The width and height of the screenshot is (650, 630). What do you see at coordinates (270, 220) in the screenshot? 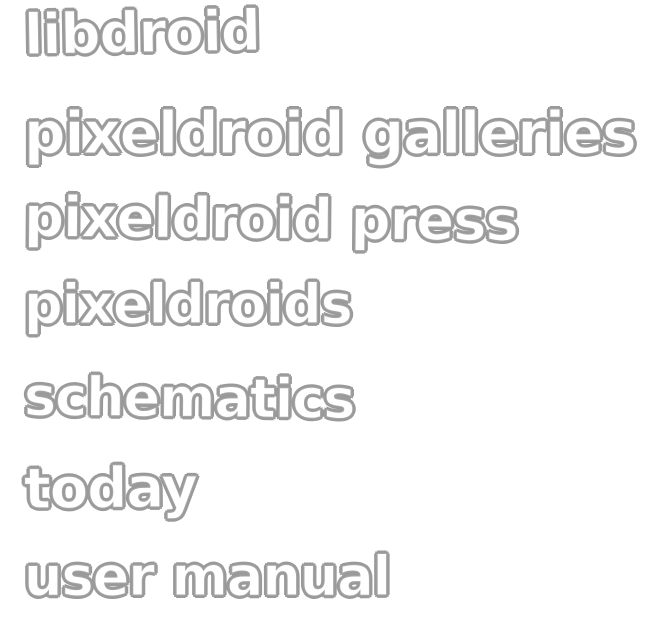
I see `nav-link-pixeldroid-press: pixeldroid press` at bounding box center [270, 220].